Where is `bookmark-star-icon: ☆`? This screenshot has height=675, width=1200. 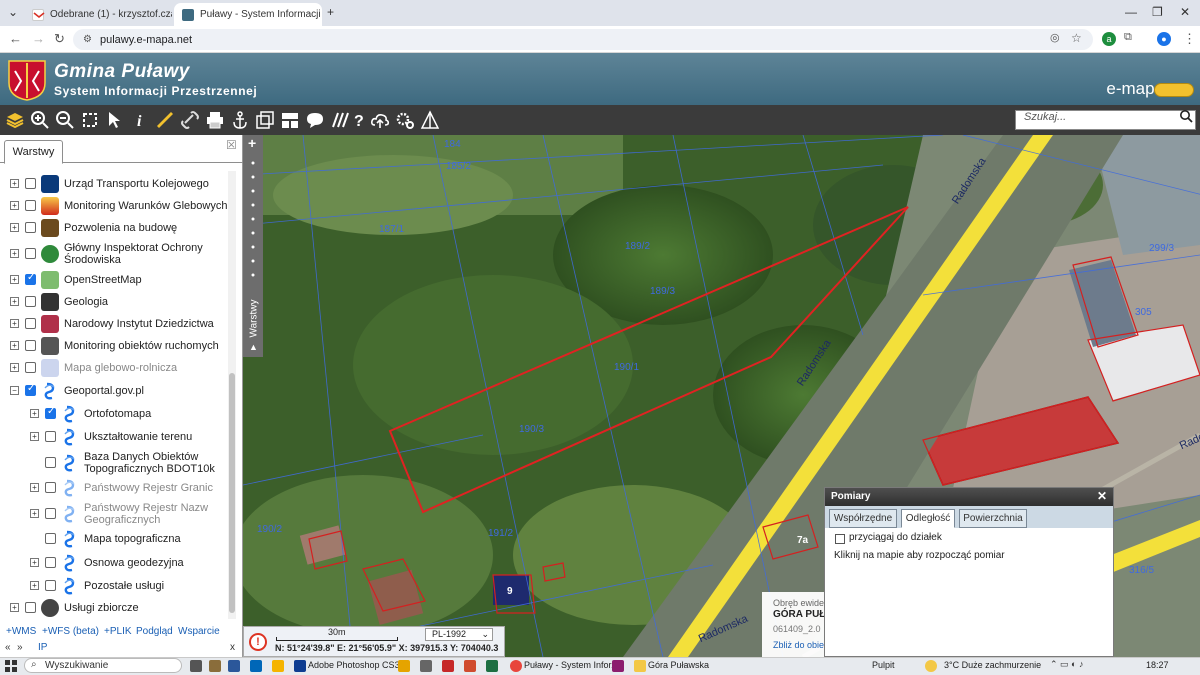
bookmark-star-icon: ☆ is located at coordinates (1076, 38).